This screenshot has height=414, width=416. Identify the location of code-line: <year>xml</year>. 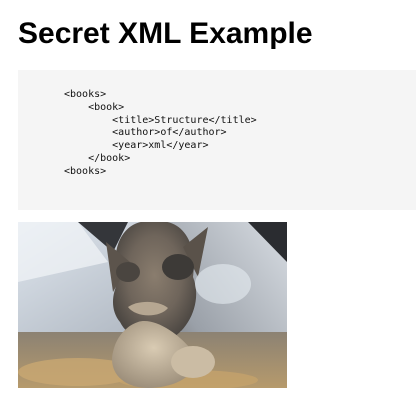
(136, 146).